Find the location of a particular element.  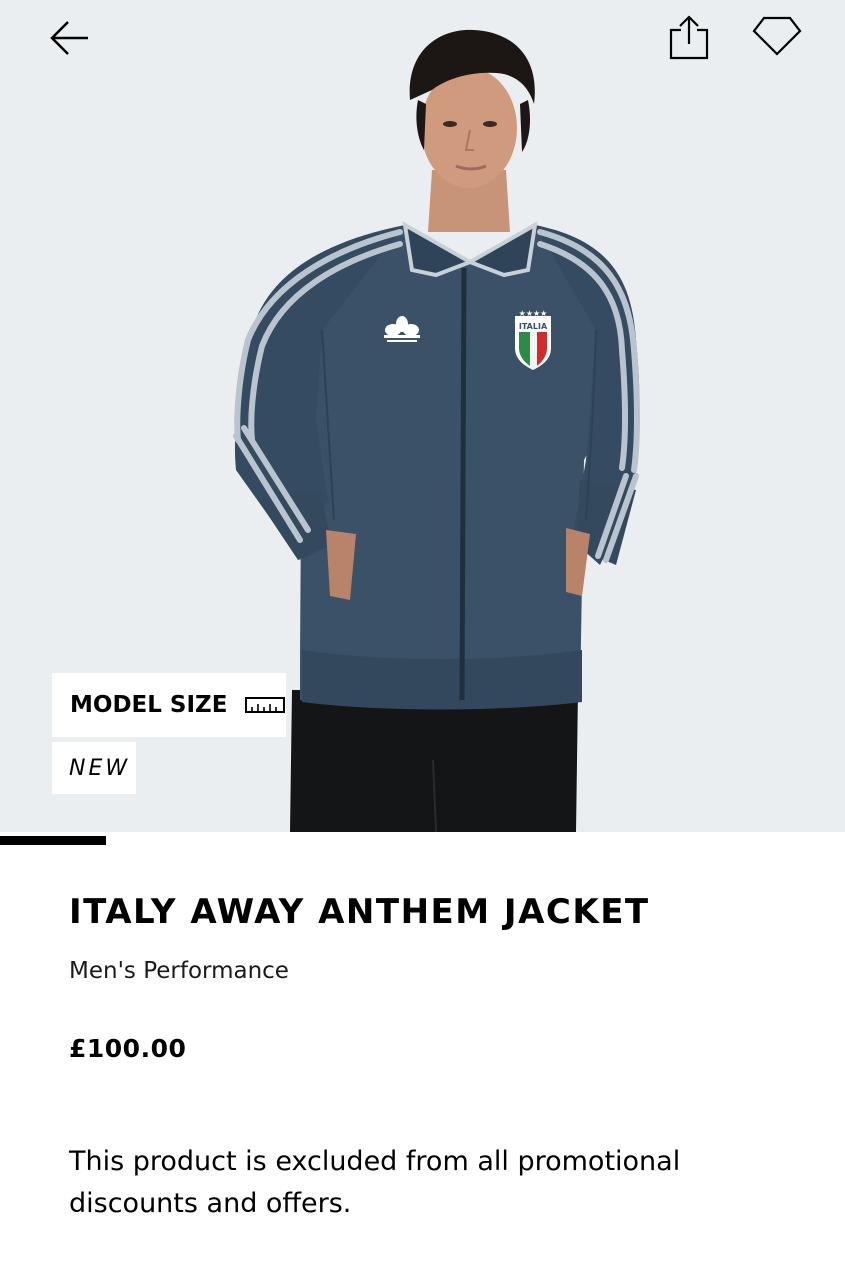

model-size-button: MODEL SIZE is located at coordinates (169, 705).